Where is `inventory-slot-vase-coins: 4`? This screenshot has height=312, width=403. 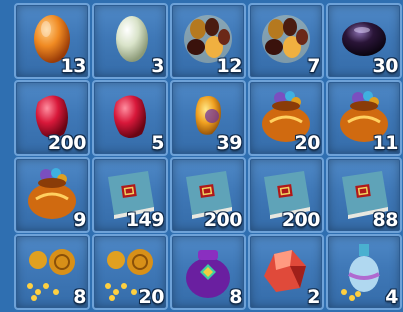
inventory-slot-vase-coins: 4 is located at coordinates (364, 272).